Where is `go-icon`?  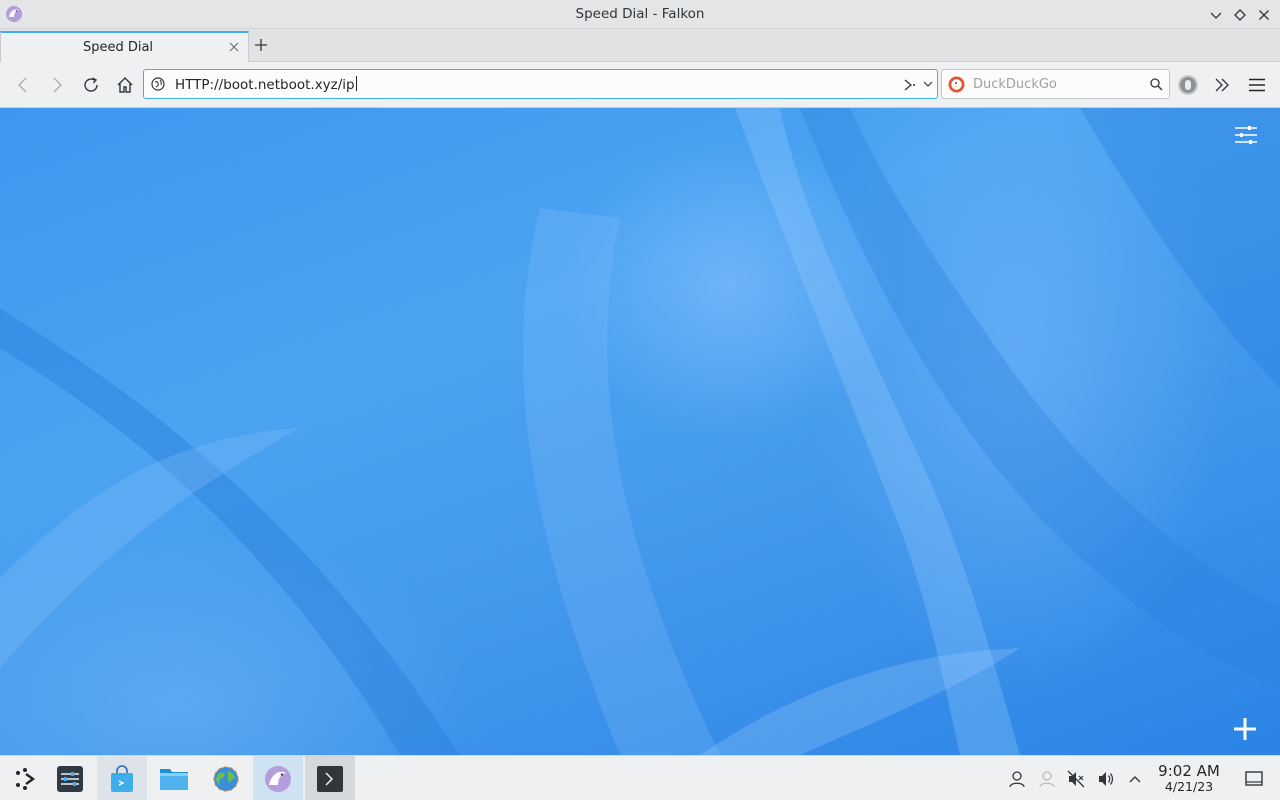 go-icon is located at coordinates (910, 85).